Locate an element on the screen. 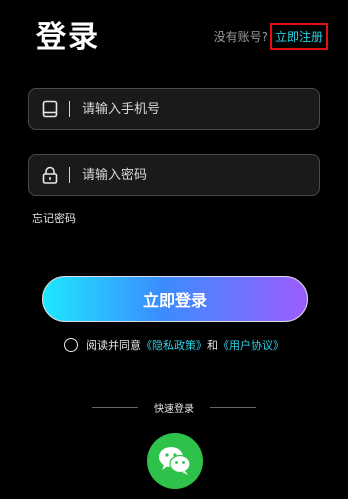 This screenshot has height=499, width=348. login-button: 立即登录 is located at coordinates (175, 299).